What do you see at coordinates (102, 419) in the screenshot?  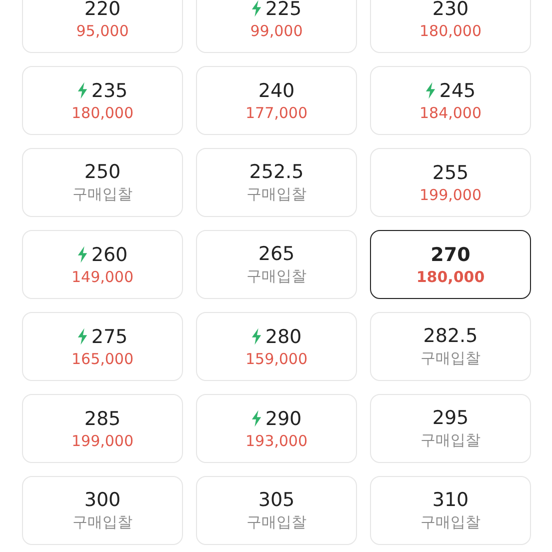 I see `size-label: 285` at bounding box center [102, 419].